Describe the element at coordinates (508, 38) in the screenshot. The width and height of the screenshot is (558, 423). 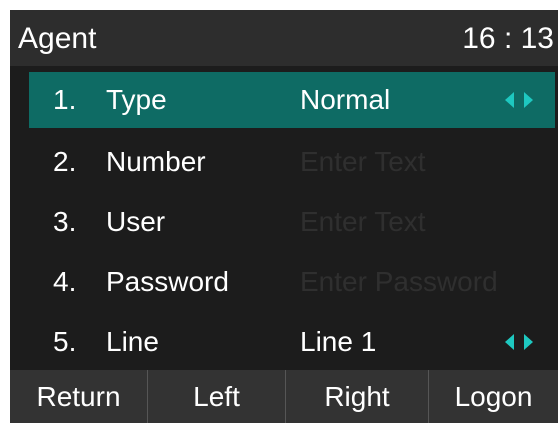
I see `clock: 16 : 13` at that location.